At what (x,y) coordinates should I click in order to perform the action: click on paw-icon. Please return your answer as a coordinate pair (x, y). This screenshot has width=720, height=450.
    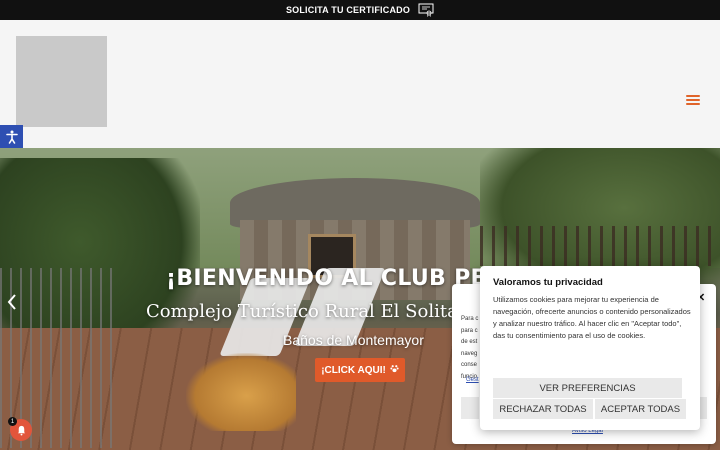
    Looking at the image, I should click on (394, 370).